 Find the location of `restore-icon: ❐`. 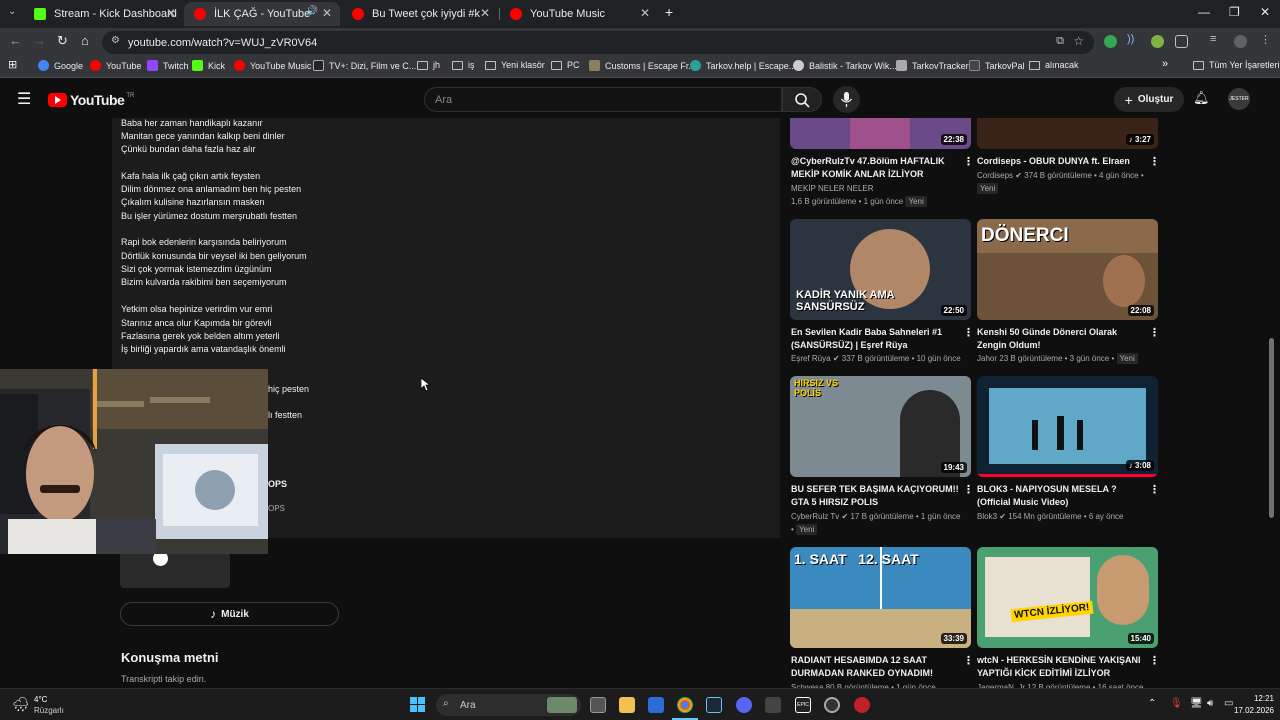

restore-icon: ❐ is located at coordinates (1234, 12).